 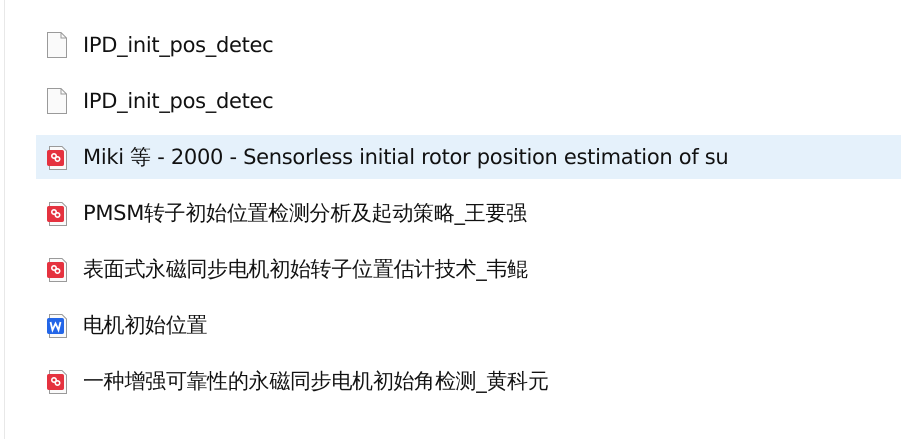 What do you see at coordinates (145, 325) in the screenshot?
I see `file-name: 电机初始位置` at bounding box center [145, 325].